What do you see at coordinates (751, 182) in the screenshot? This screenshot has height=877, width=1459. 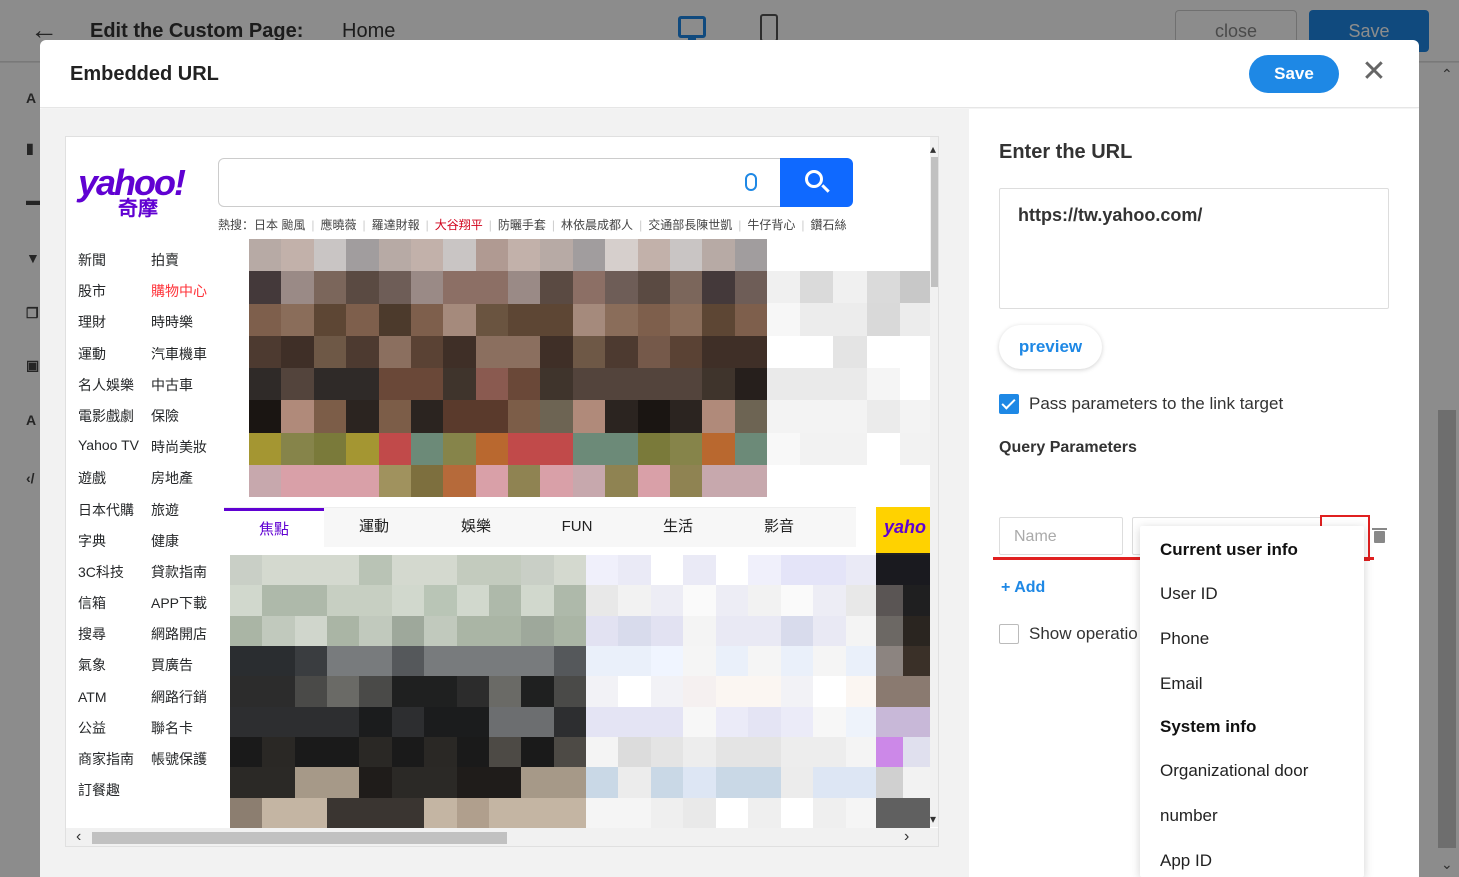 I see `microphone-icon` at bounding box center [751, 182].